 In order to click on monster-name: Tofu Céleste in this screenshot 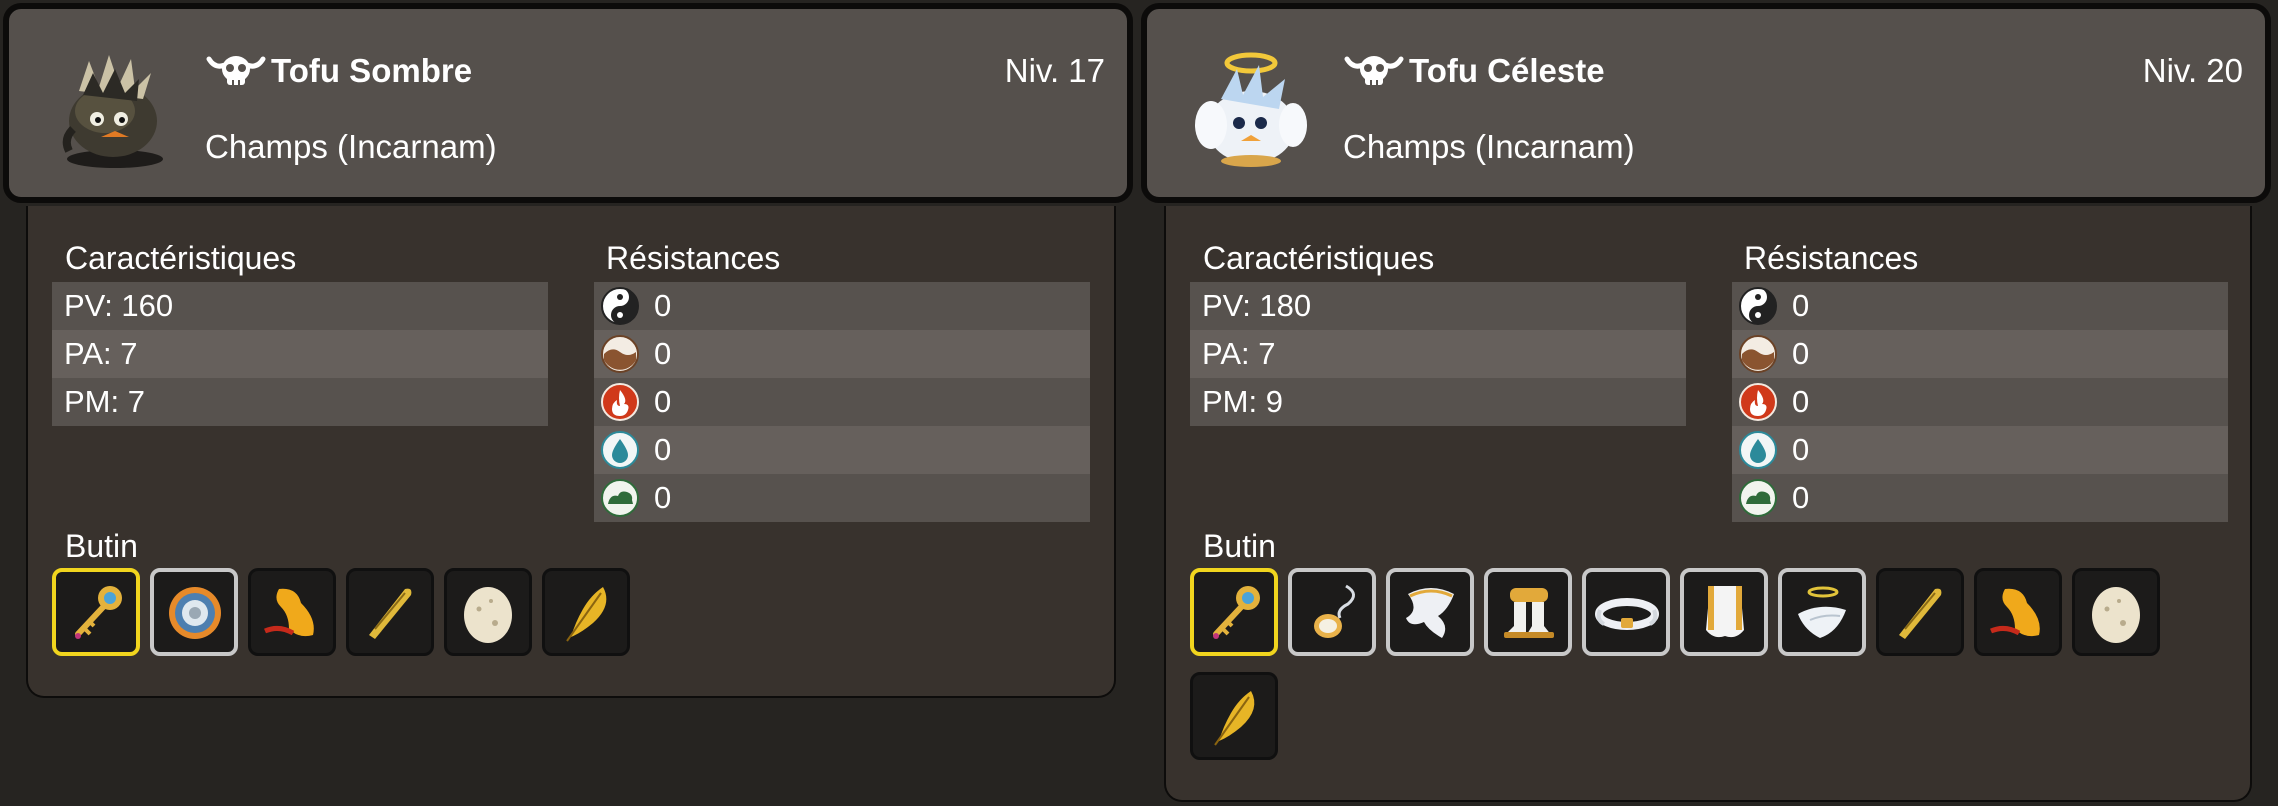, I will do `click(1507, 70)`.